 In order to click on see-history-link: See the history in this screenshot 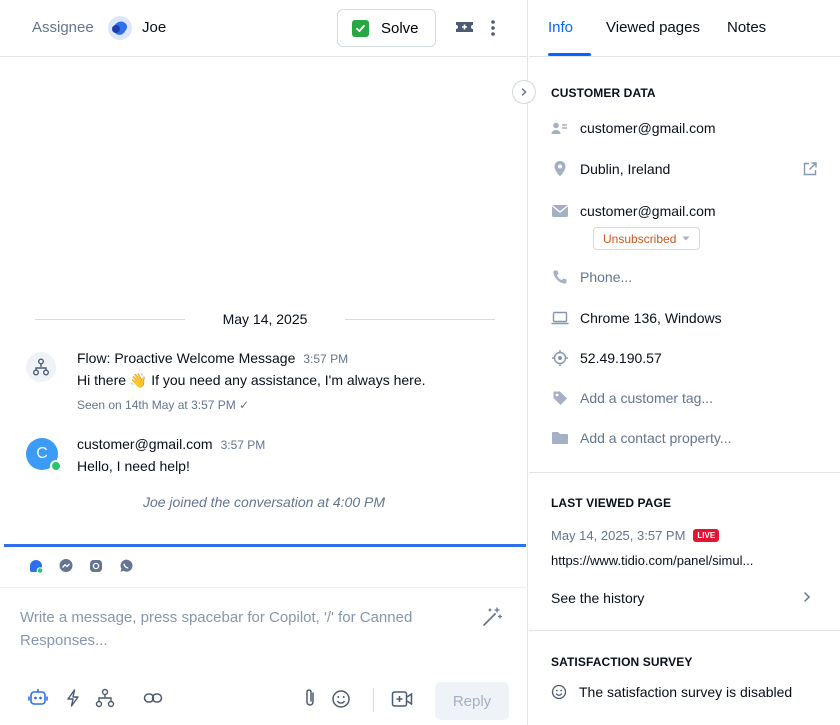, I will do `click(597, 598)`.